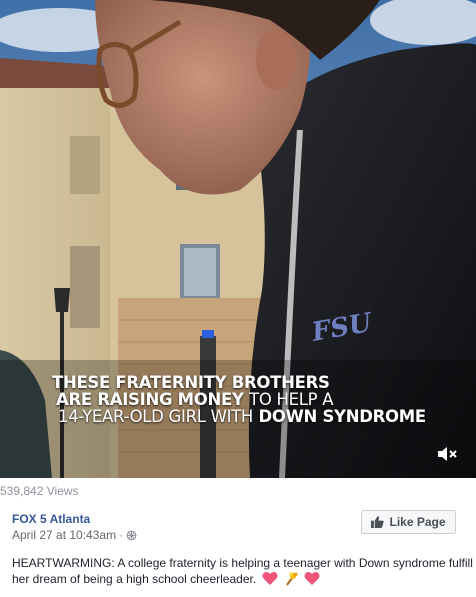  I want to click on like-page-label: Like Page, so click(417, 522).